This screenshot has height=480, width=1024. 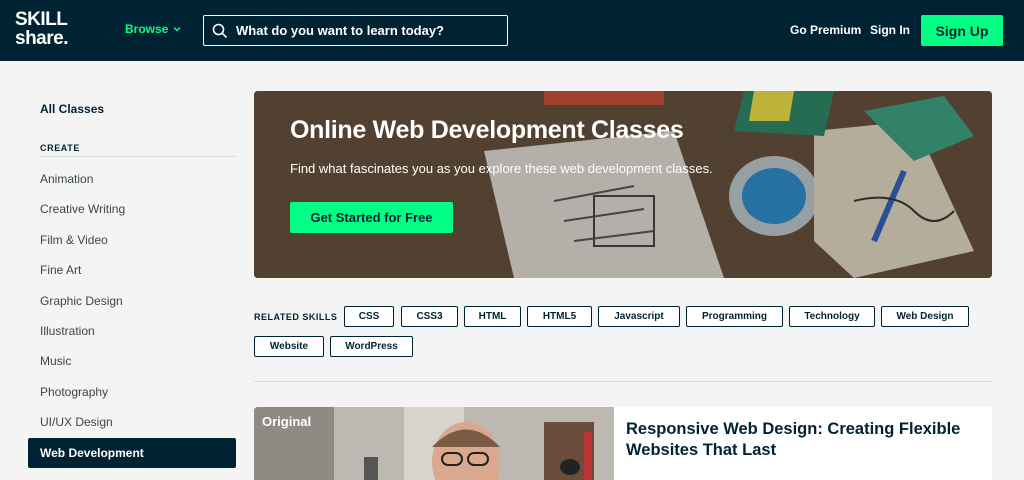 I want to click on chevron-down-icon, so click(x=177, y=29).